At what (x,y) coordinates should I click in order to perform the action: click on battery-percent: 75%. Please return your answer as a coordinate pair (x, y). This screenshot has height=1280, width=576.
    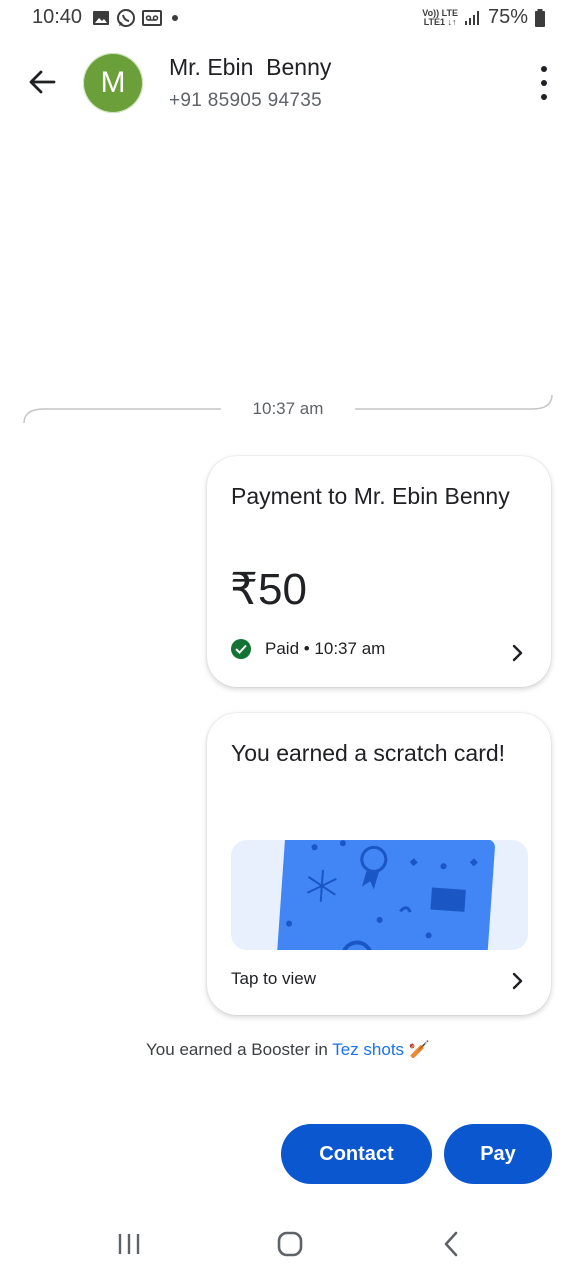
    Looking at the image, I should click on (507, 17).